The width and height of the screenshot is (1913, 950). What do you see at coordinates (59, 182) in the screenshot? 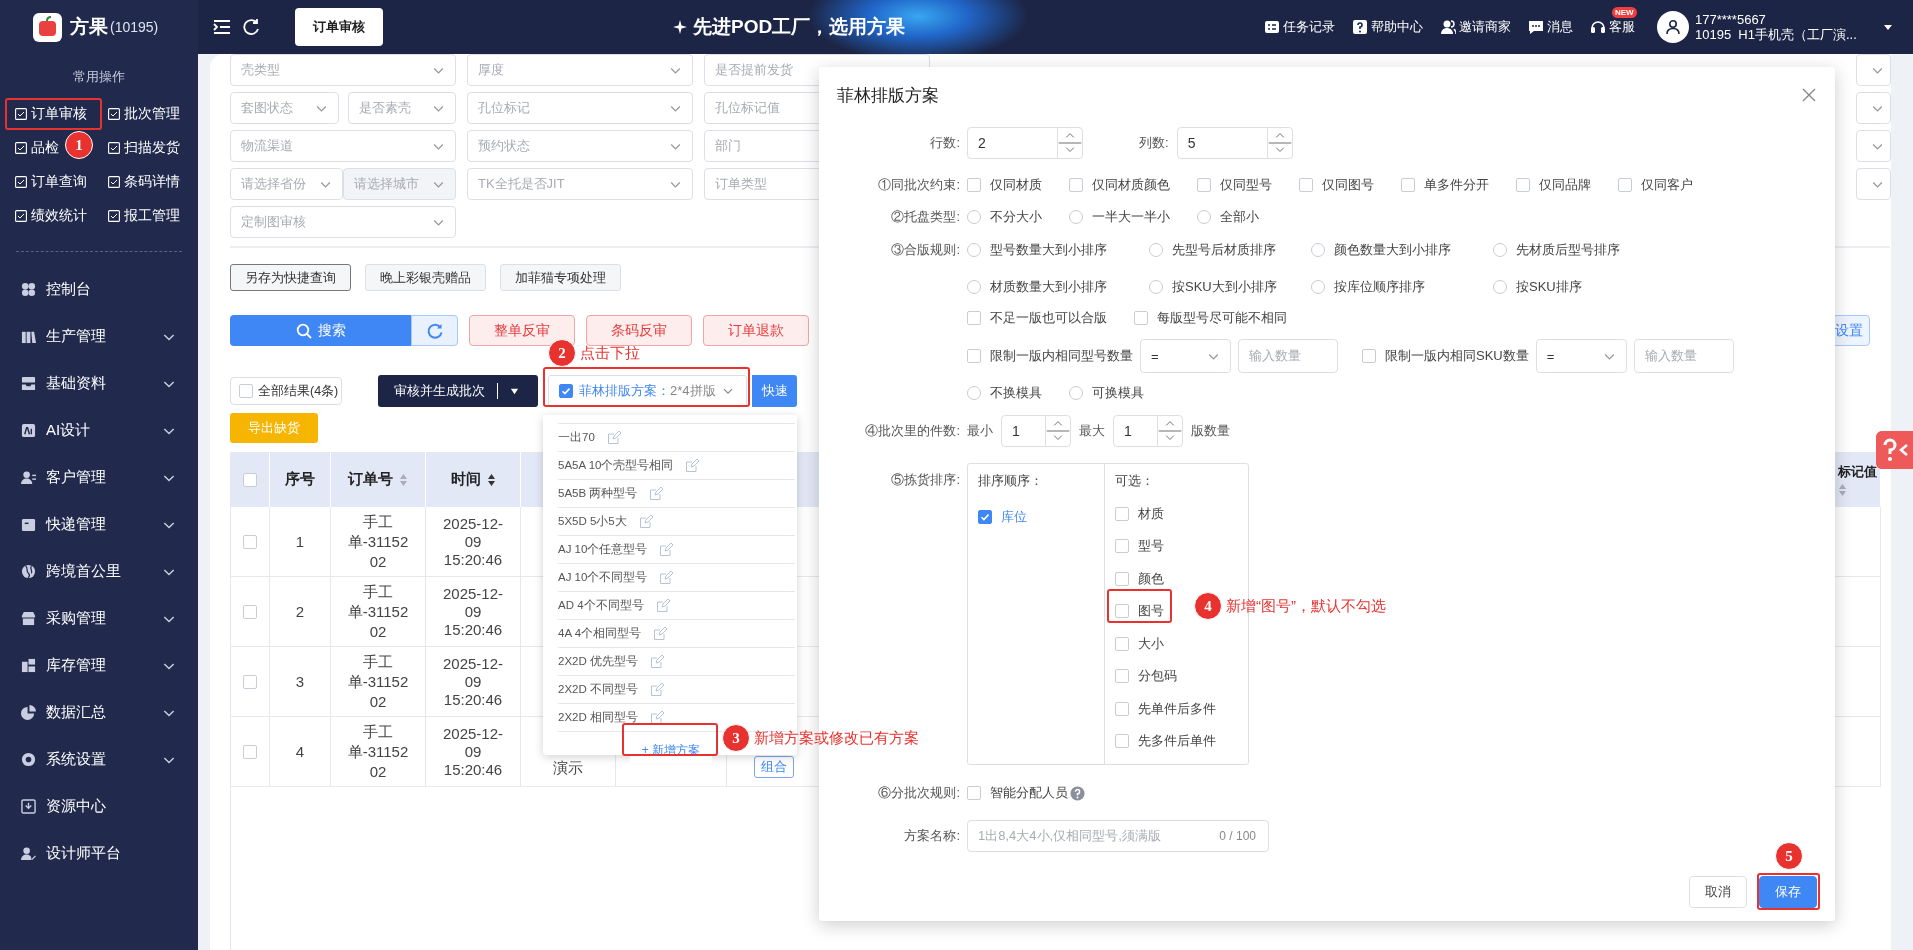
I see `quick-link: 订单查询` at bounding box center [59, 182].